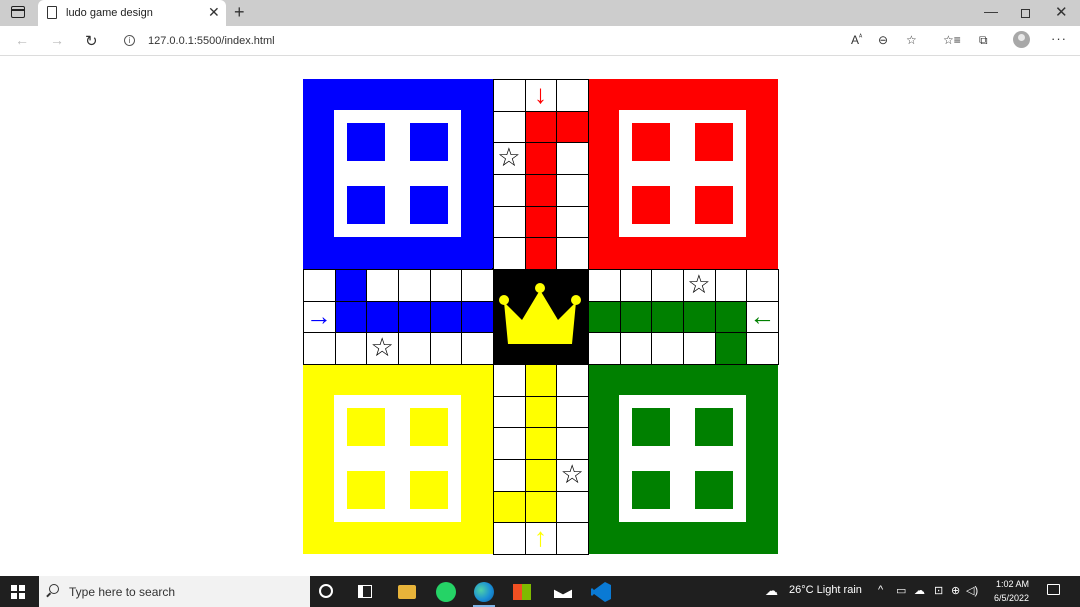 This screenshot has width=1080, height=607. What do you see at coordinates (880, 590) in the screenshot?
I see `tray-chevron-icon: ^` at bounding box center [880, 590].